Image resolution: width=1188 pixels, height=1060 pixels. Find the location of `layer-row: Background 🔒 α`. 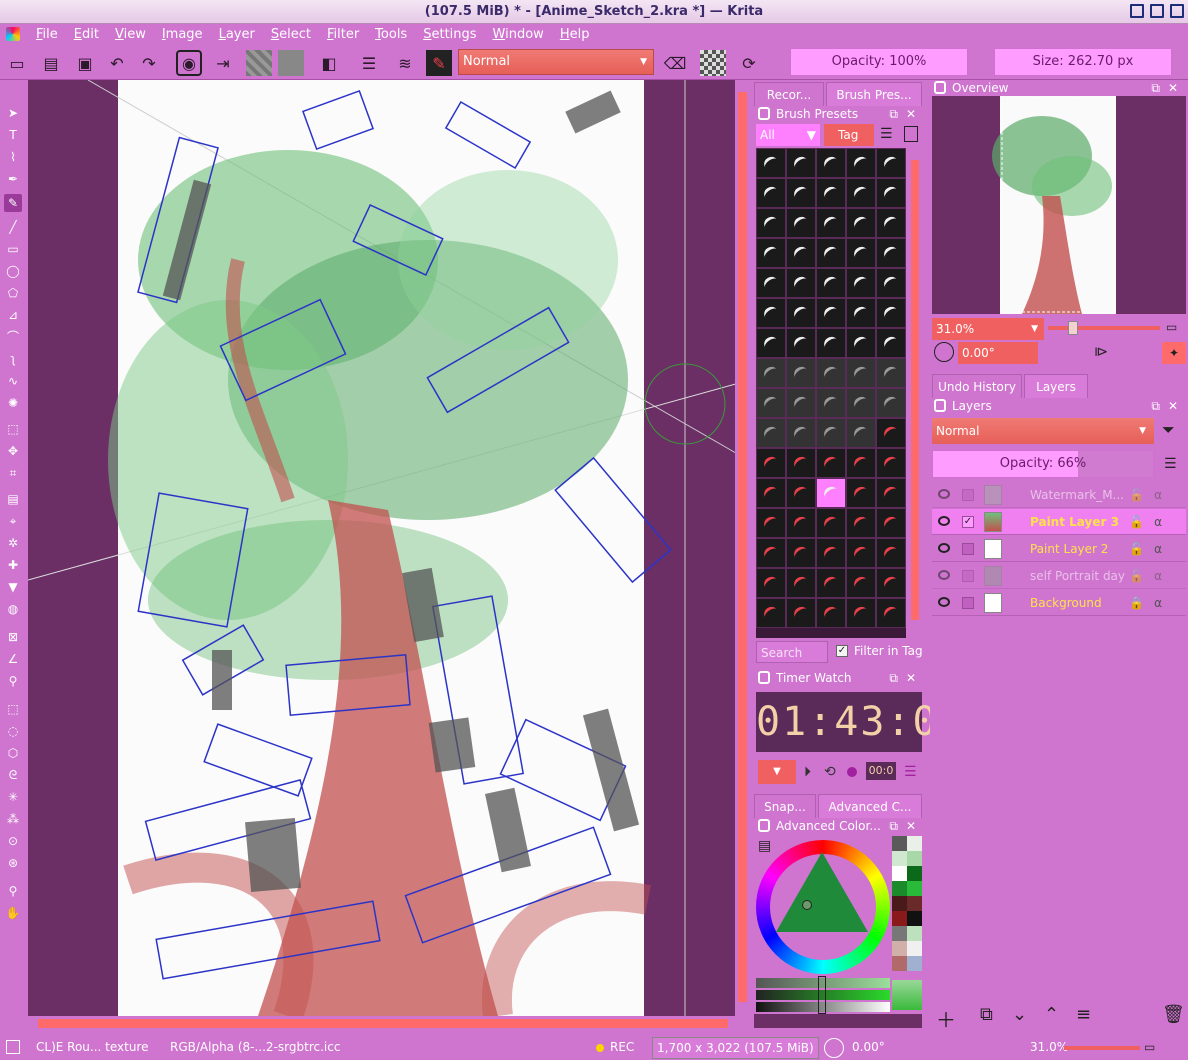

layer-row: Background 🔒 α is located at coordinates (1059, 603).